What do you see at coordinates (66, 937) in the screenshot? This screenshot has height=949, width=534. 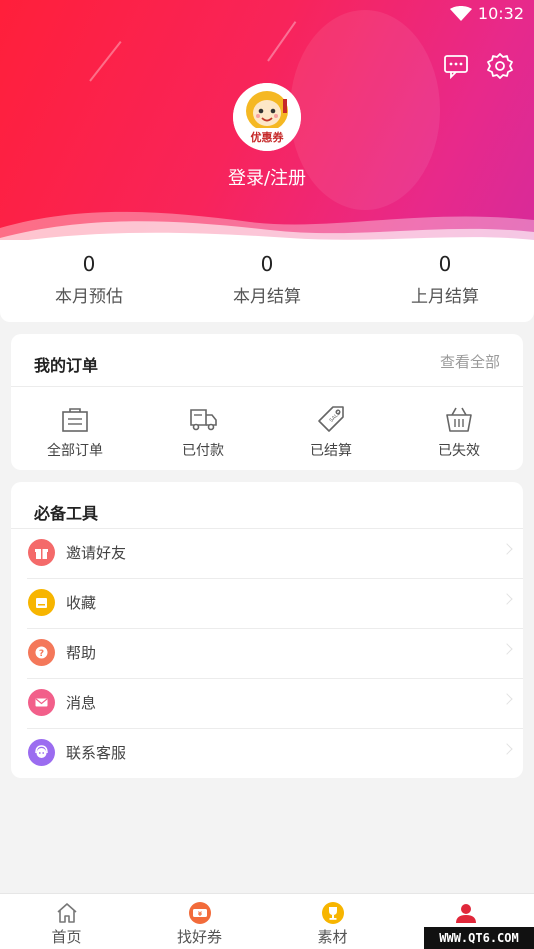 I see `tab-label: 首页` at bounding box center [66, 937].